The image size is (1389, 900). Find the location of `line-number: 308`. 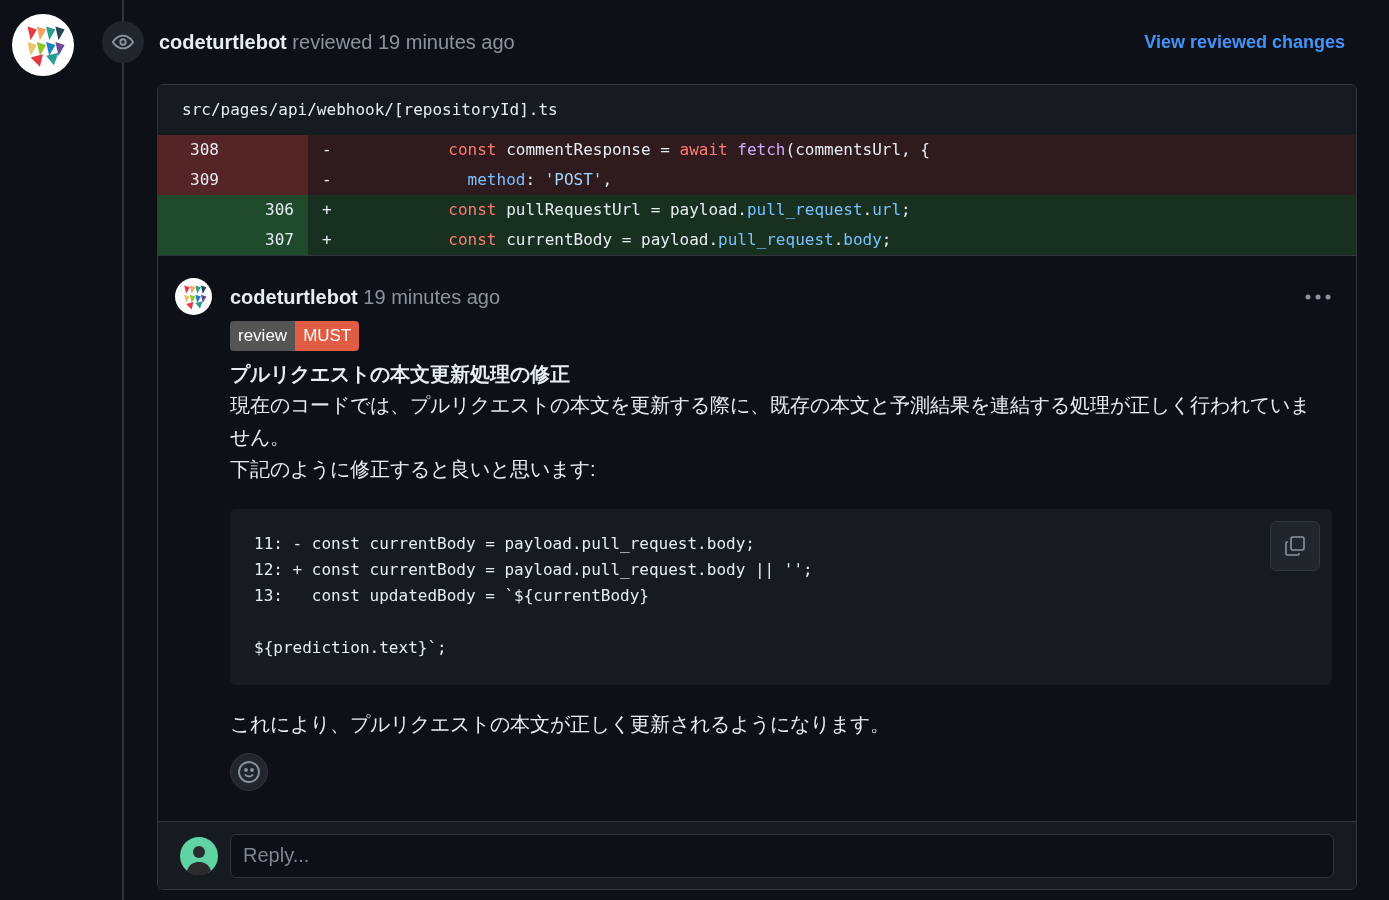

line-number: 308 is located at coordinates (204, 150).